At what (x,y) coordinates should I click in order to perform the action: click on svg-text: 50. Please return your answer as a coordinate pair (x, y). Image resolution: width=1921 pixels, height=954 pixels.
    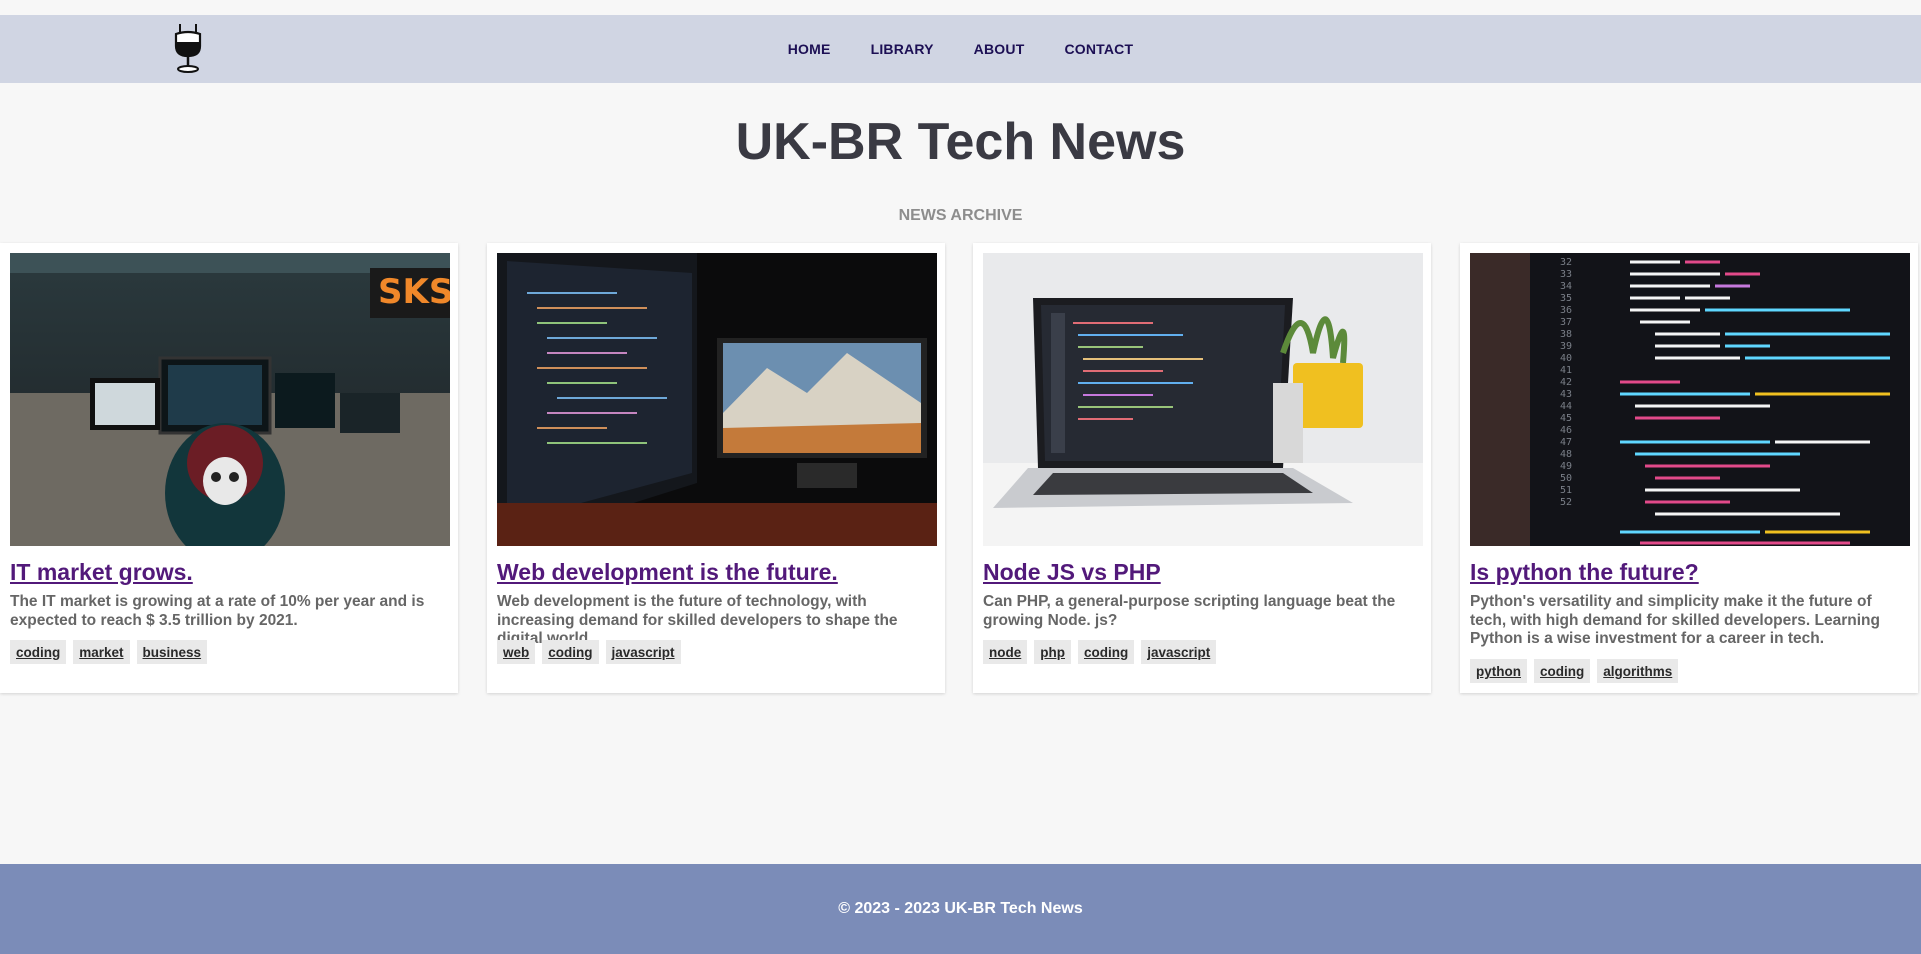
    Looking at the image, I should click on (1566, 478).